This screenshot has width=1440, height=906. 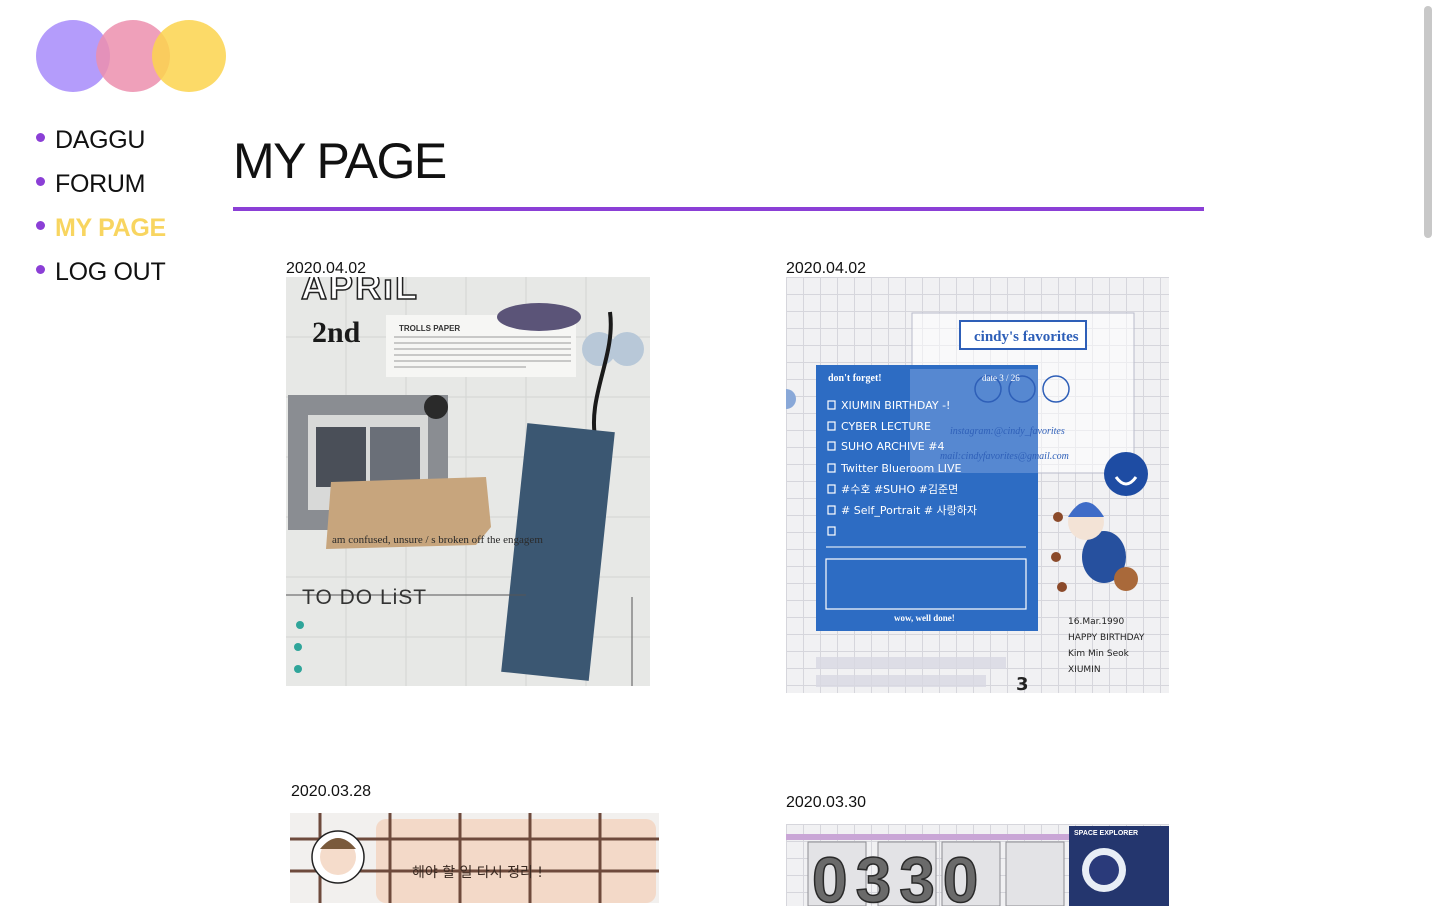 I want to click on post-photo: 0330 SPACE EXPLORER, so click(x=977, y=865).